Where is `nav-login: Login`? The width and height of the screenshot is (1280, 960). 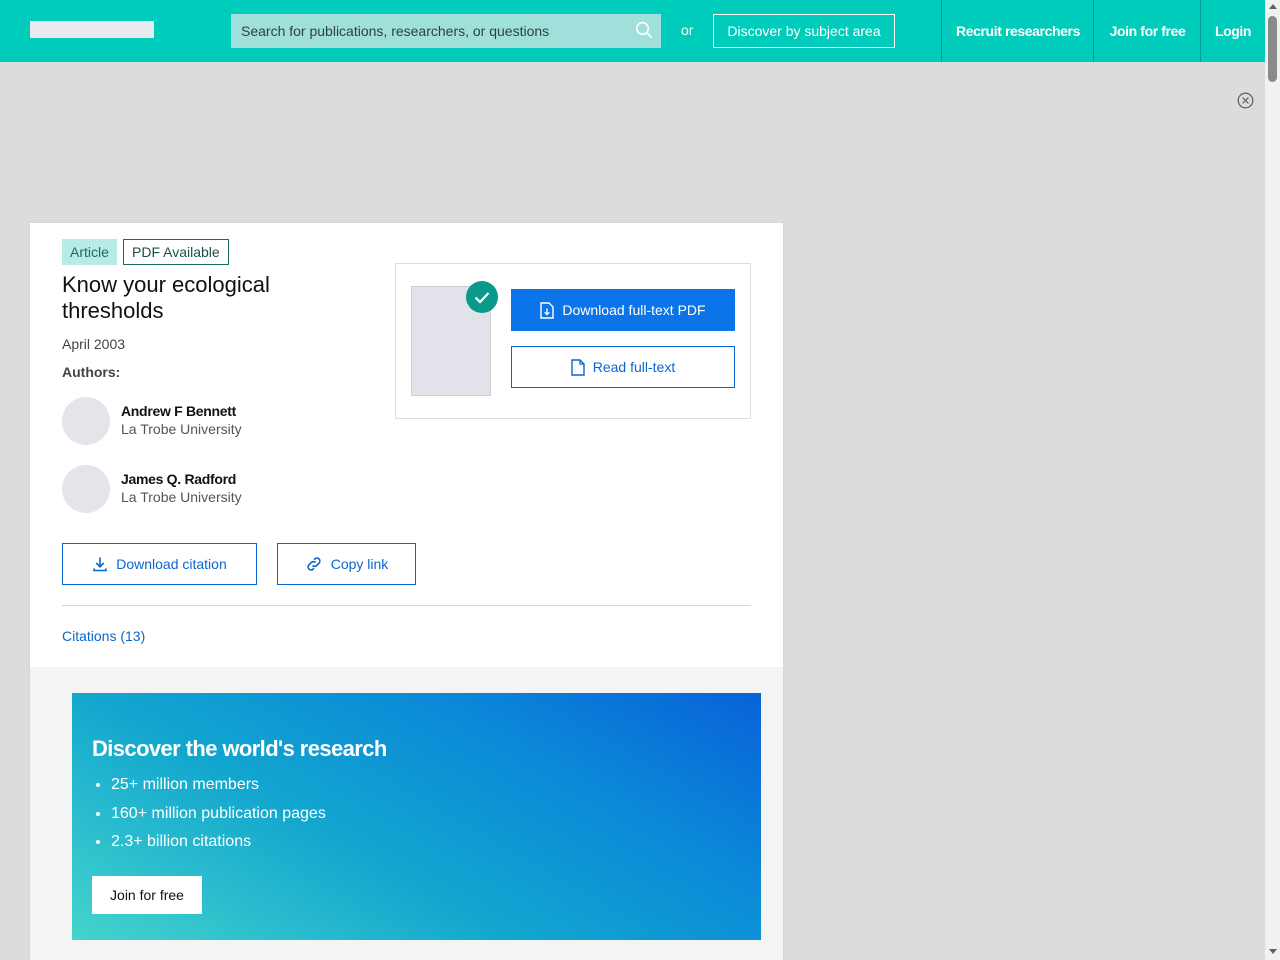
nav-login: Login is located at coordinates (1232, 31).